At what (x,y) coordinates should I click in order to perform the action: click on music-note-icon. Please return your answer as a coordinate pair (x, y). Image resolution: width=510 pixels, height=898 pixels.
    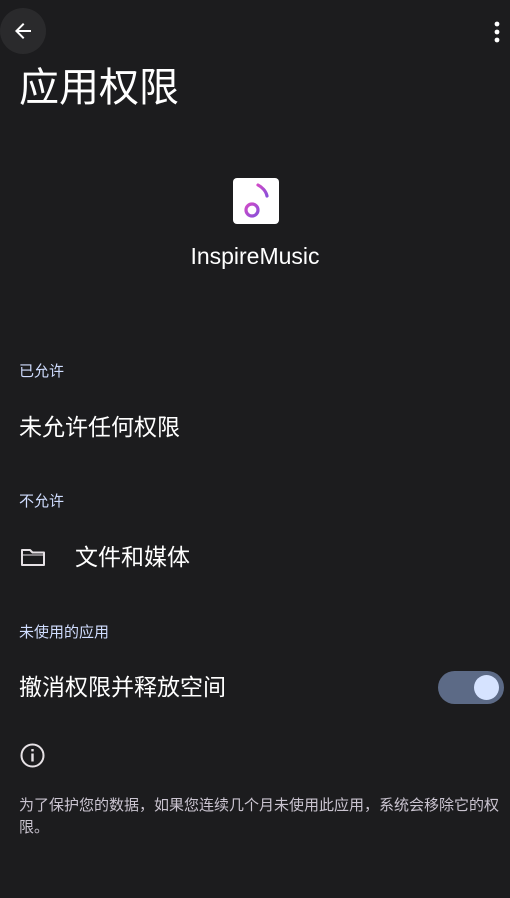
    Looking at the image, I should click on (256, 200).